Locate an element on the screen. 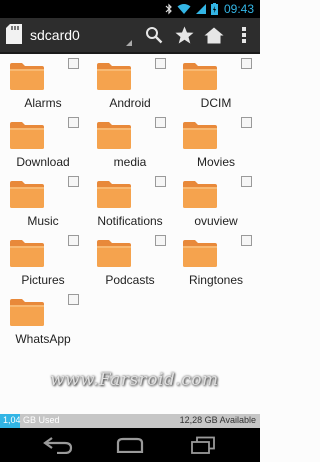  folder-item: Podcasts is located at coordinates (130, 262).